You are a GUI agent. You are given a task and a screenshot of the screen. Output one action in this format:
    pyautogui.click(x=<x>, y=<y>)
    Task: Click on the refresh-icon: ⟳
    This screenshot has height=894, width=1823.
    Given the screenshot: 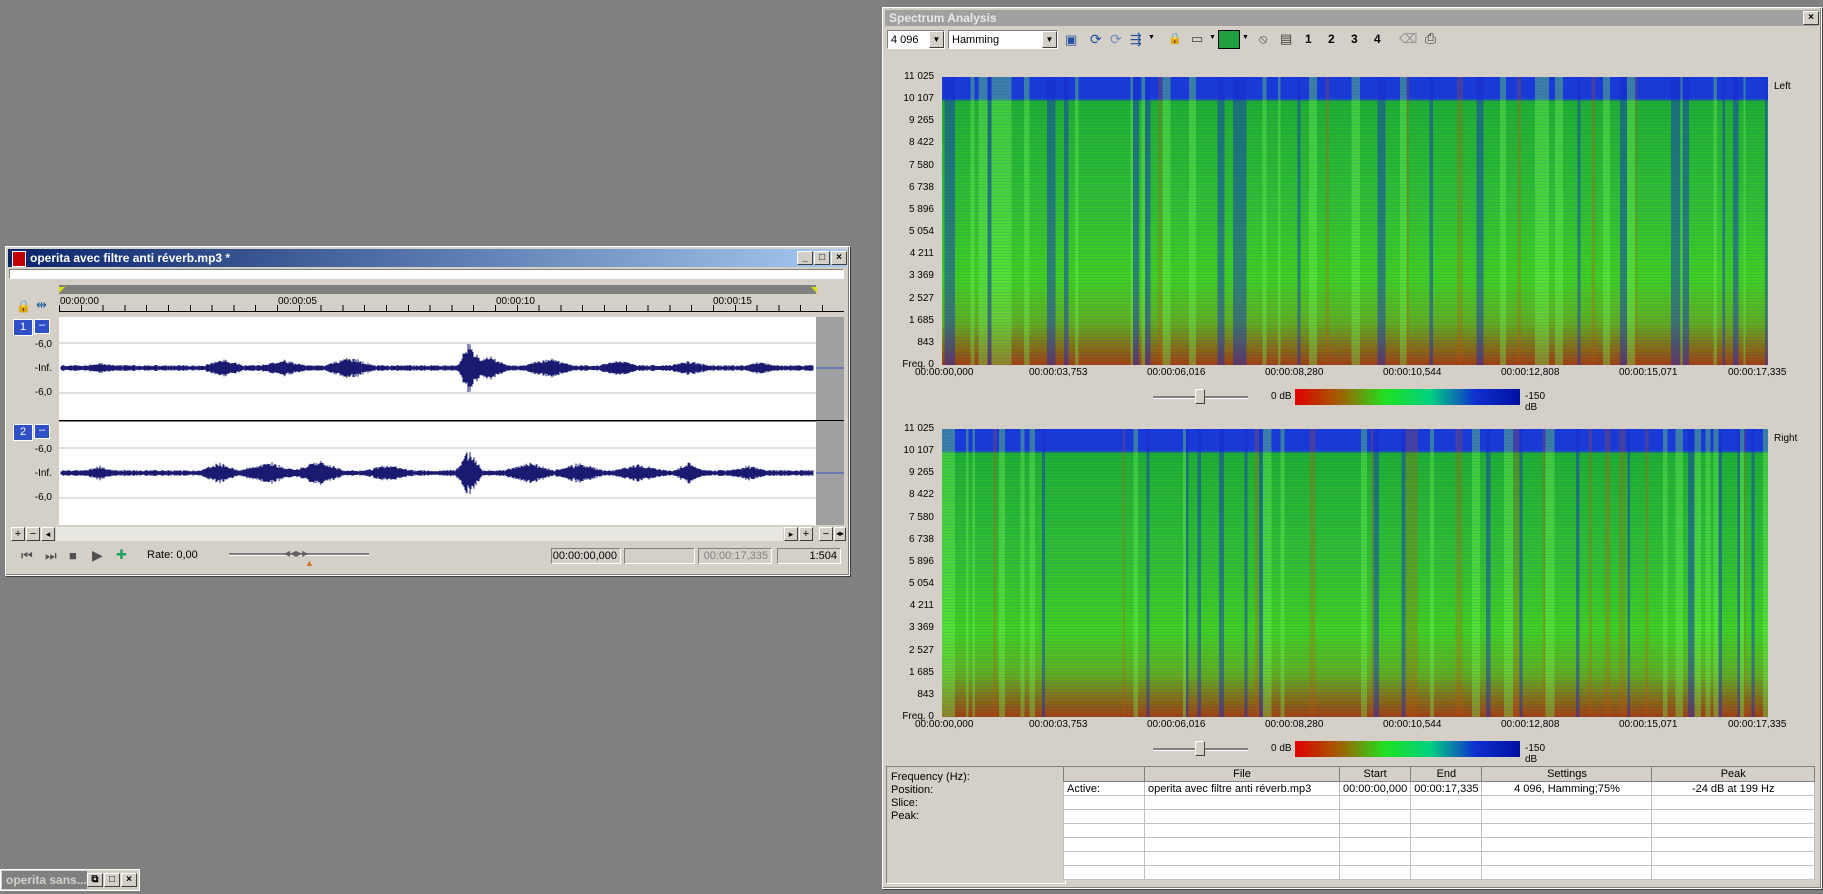 What is the action you would take?
    pyautogui.click(x=1096, y=39)
    